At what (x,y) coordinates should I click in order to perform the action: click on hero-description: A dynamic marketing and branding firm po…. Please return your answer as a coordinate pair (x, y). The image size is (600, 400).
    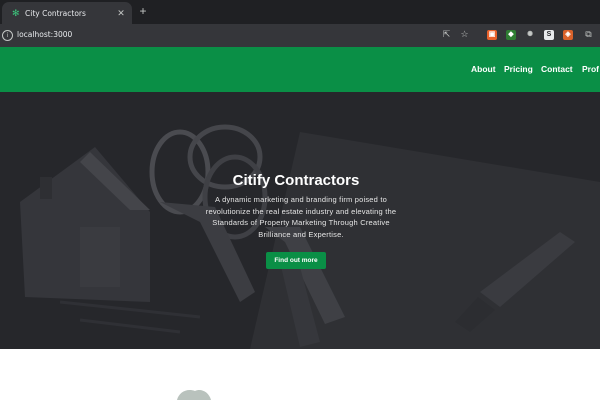
    Looking at the image, I should click on (301, 217).